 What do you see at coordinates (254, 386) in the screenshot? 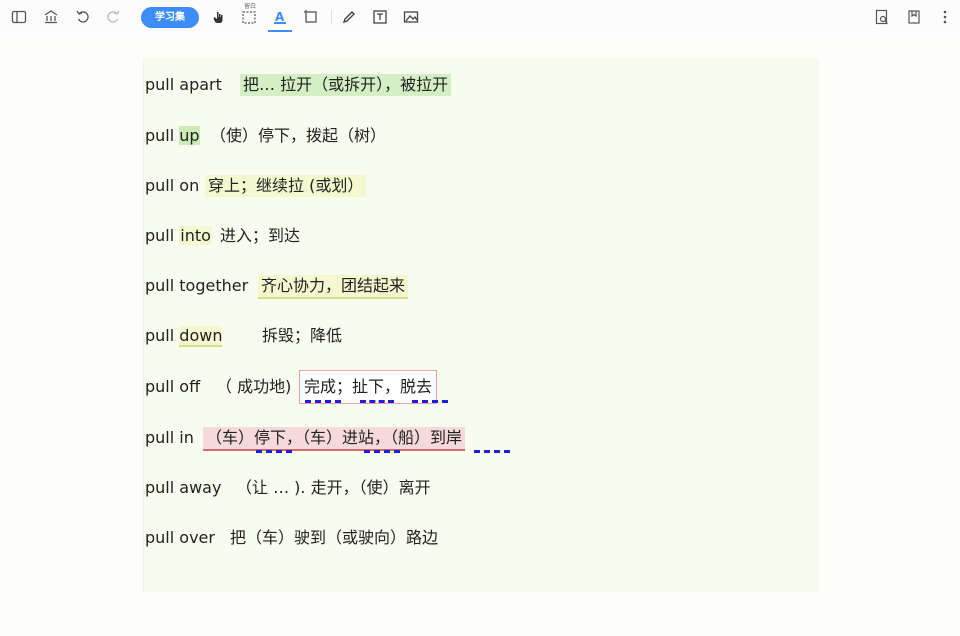
I see `note-pull-off: （ 成功地)` at bounding box center [254, 386].